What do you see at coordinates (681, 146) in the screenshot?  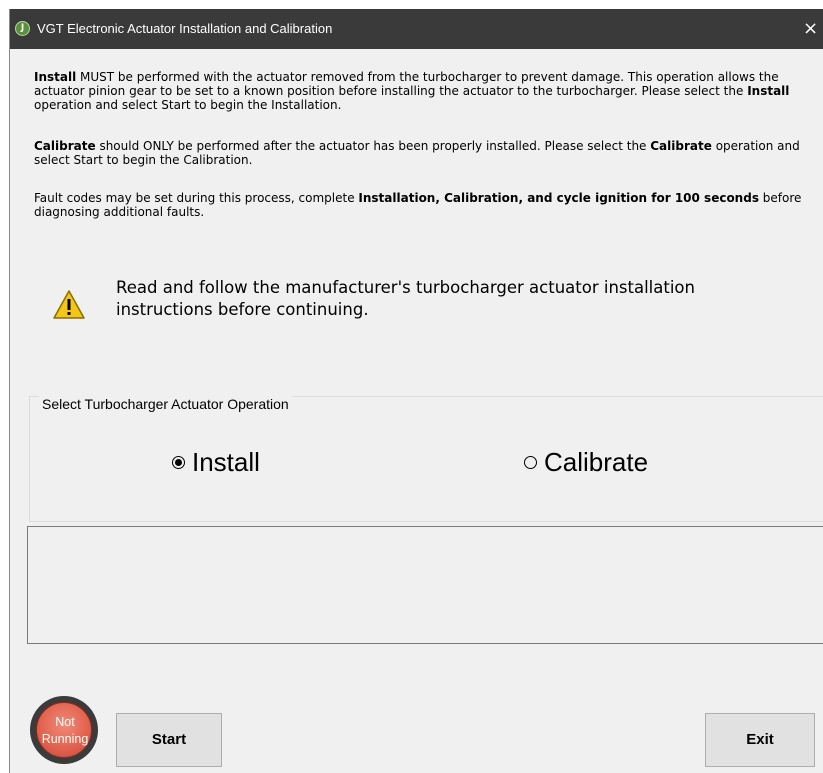 I see `calibrate-keyword-2: Calibrate` at bounding box center [681, 146].